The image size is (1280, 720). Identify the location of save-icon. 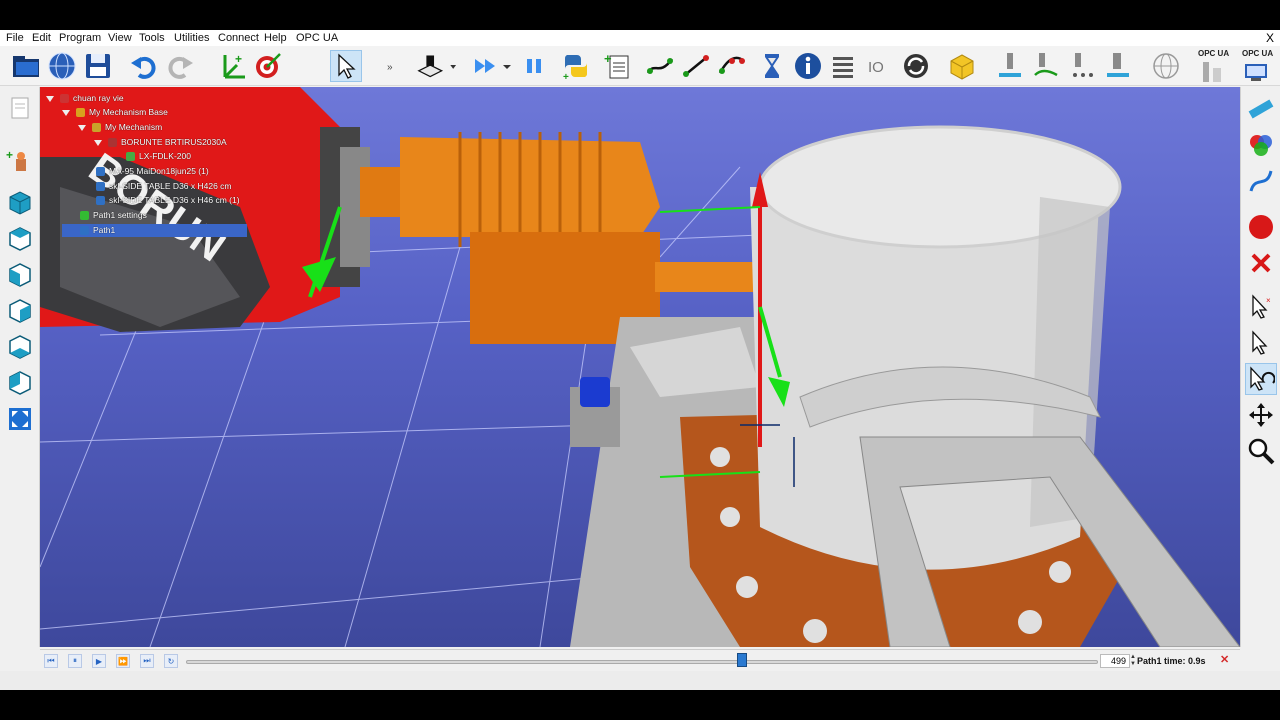
(98, 66).